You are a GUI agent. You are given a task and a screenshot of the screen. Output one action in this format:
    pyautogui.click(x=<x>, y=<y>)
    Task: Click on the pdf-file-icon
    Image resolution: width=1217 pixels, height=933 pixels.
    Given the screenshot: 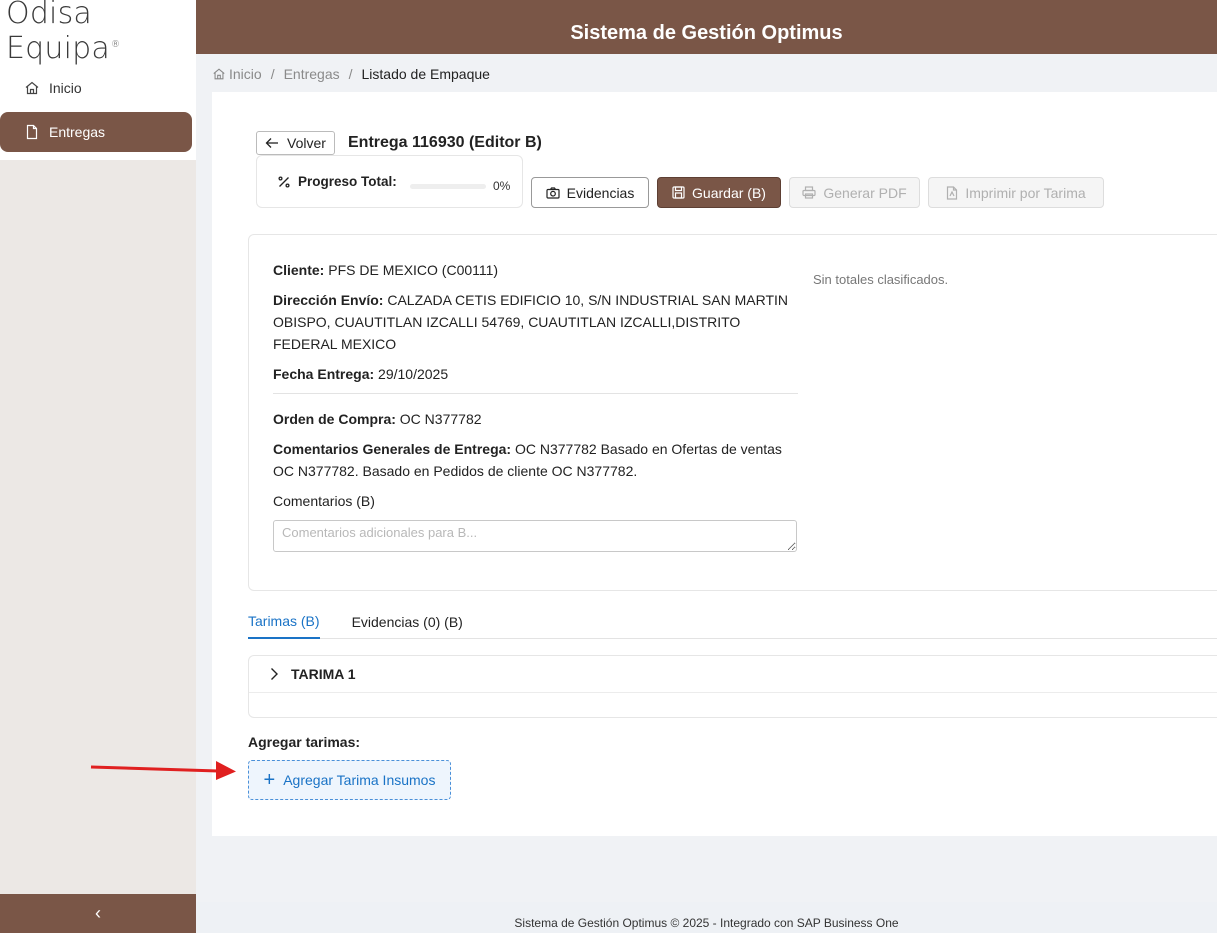 What is the action you would take?
    pyautogui.click(x=952, y=192)
    